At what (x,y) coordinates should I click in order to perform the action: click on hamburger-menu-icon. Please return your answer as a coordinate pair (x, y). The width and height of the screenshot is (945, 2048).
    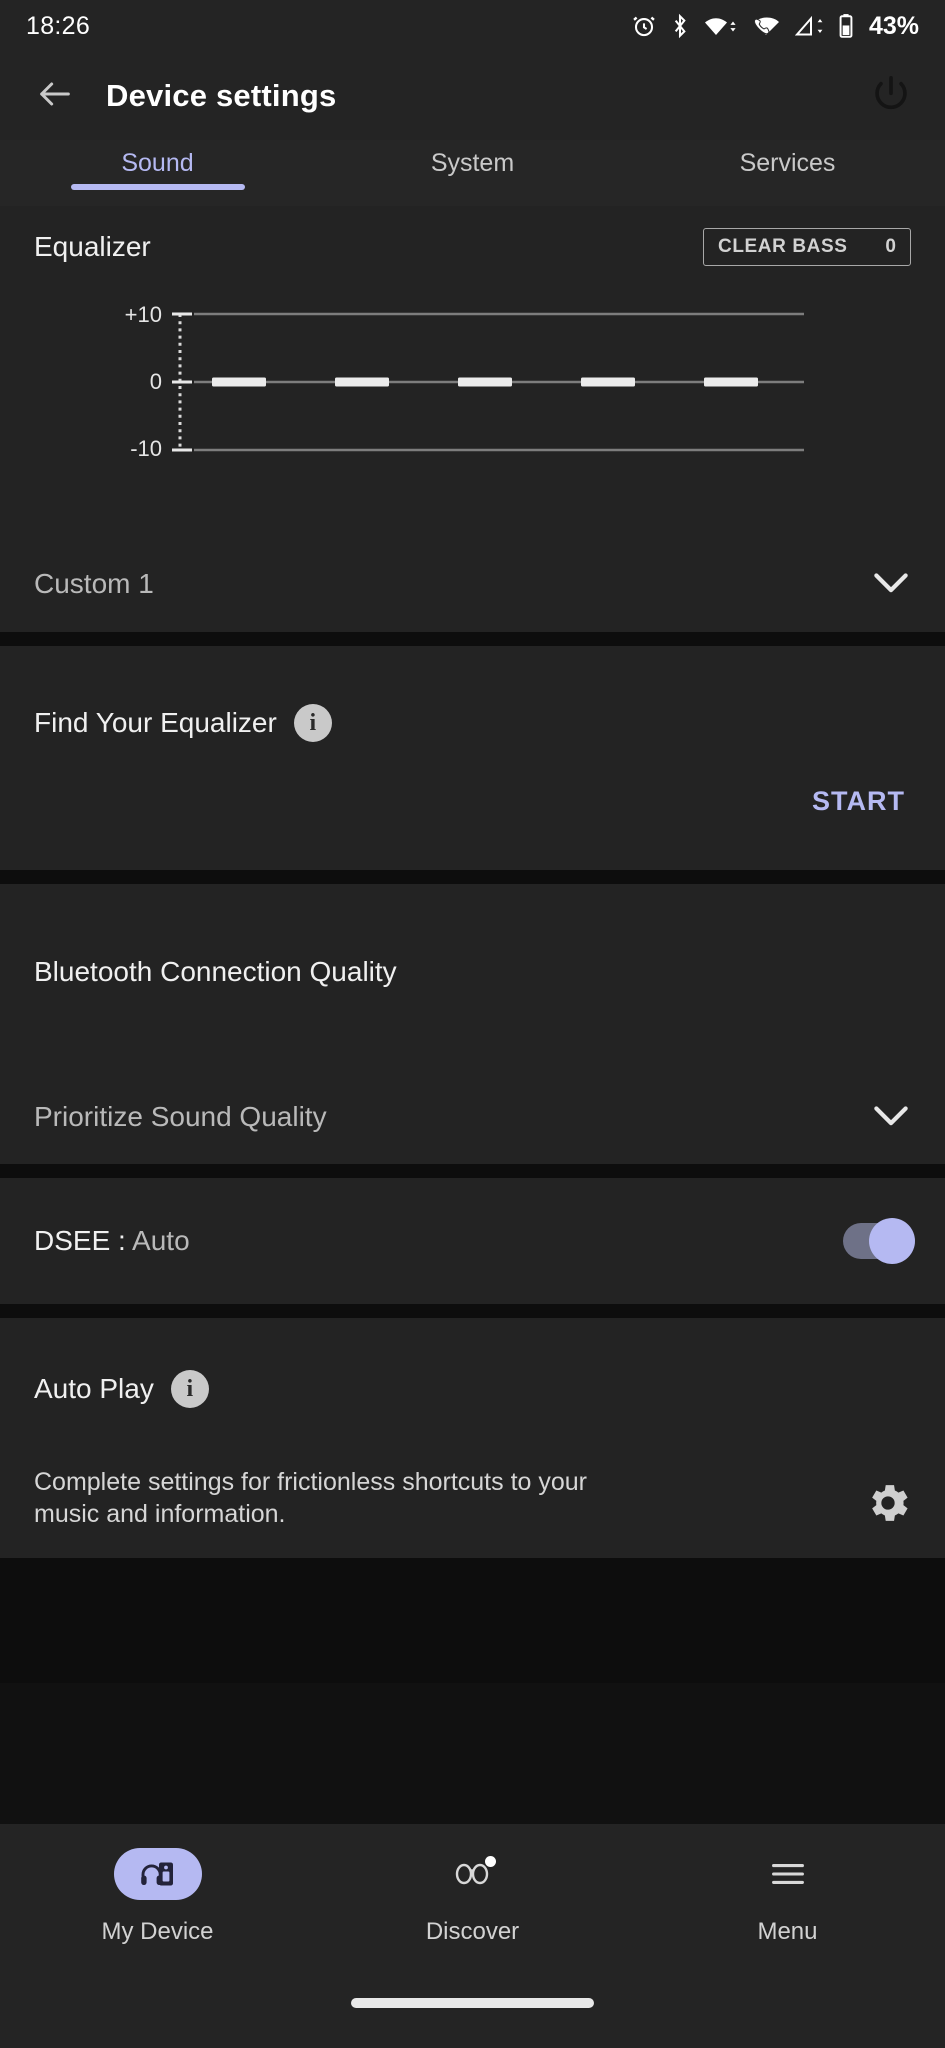
    Looking at the image, I should click on (788, 1874).